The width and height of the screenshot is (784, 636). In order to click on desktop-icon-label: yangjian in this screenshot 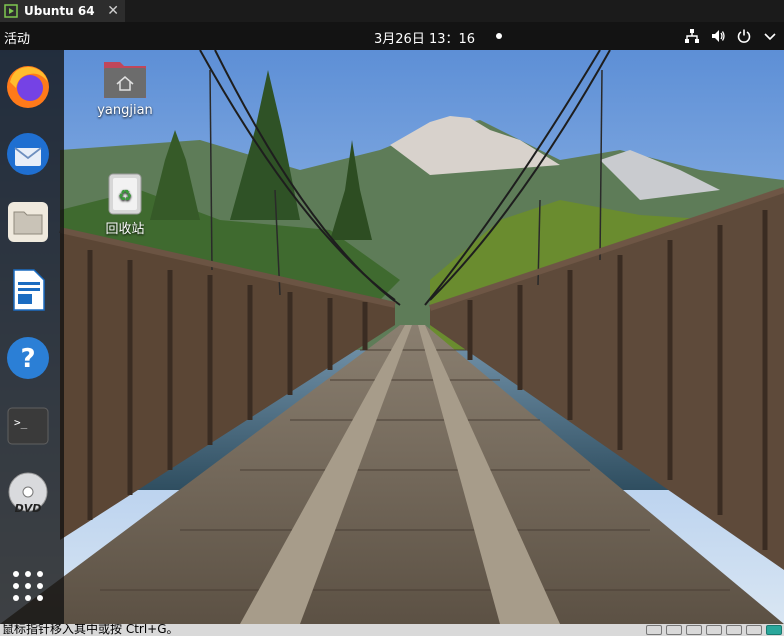, I will do `click(125, 110)`.